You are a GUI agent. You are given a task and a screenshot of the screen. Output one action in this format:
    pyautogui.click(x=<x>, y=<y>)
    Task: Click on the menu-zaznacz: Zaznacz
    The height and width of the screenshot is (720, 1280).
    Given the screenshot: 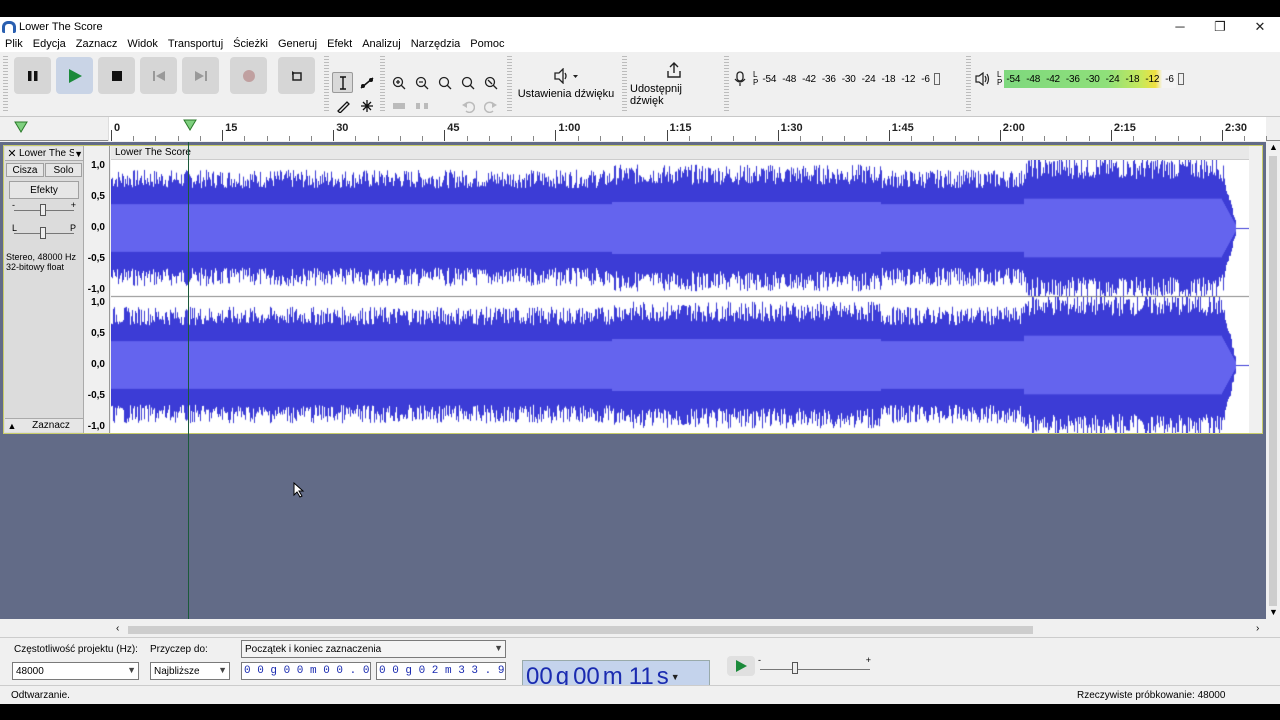 What is the action you would take?
    pyautogui.click(x=97, y=44)
    